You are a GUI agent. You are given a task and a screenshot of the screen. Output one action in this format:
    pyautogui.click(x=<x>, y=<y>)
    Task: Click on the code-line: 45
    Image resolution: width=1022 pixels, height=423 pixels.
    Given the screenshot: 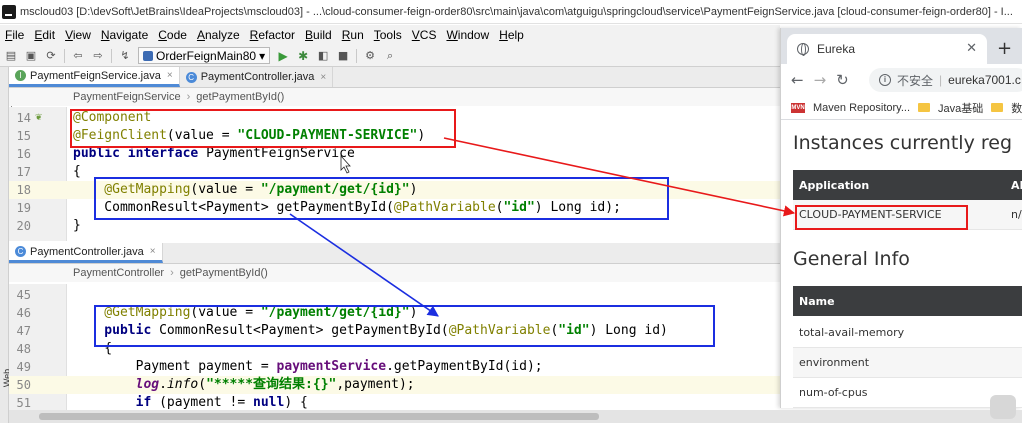 What is the action you would take?
    pyautogui.click(x=394, y=295)
    